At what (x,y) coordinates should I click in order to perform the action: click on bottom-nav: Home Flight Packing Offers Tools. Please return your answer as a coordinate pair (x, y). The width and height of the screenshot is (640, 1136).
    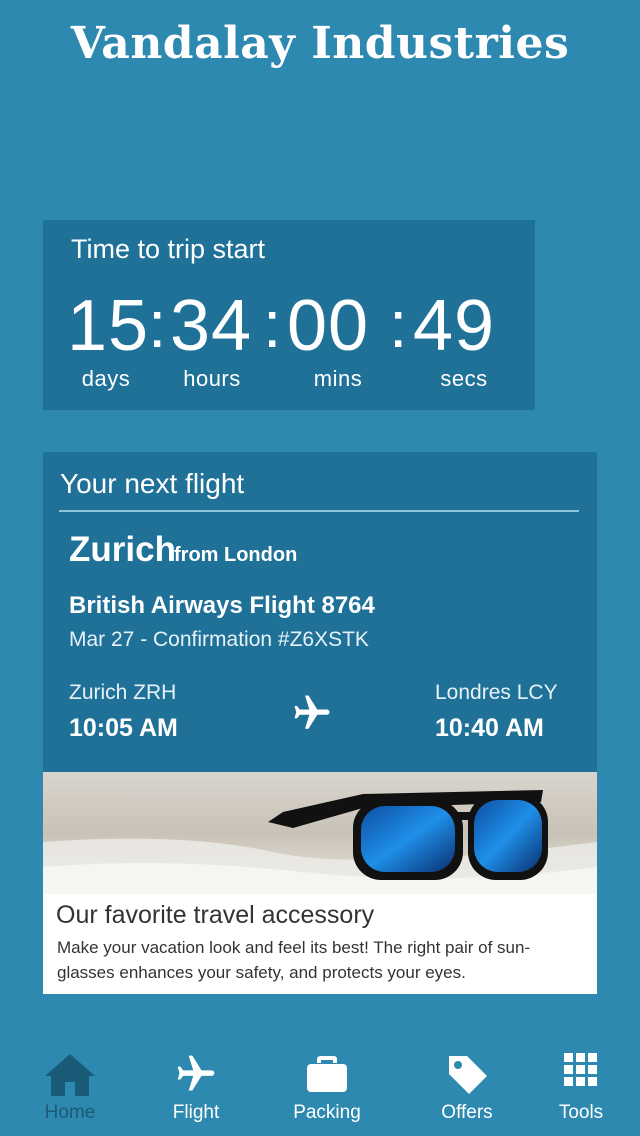
    Looking at the image, I should click on (320, 1088).